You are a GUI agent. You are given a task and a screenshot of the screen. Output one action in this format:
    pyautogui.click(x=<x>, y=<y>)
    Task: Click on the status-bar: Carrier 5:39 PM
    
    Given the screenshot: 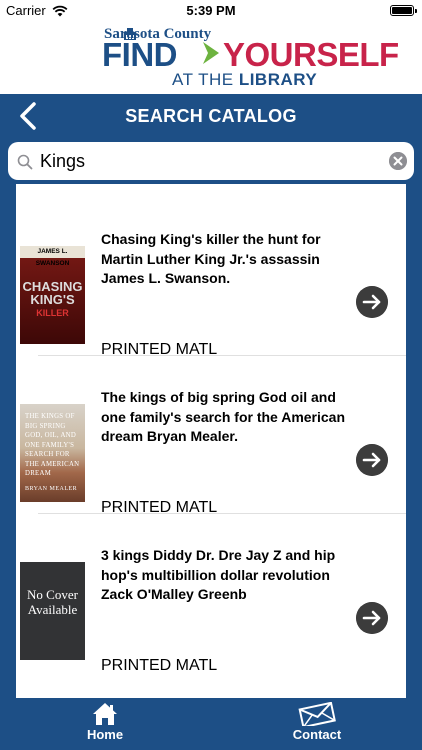 What is the action you would take?
    pyautogui.click(x=211, y=11)
    